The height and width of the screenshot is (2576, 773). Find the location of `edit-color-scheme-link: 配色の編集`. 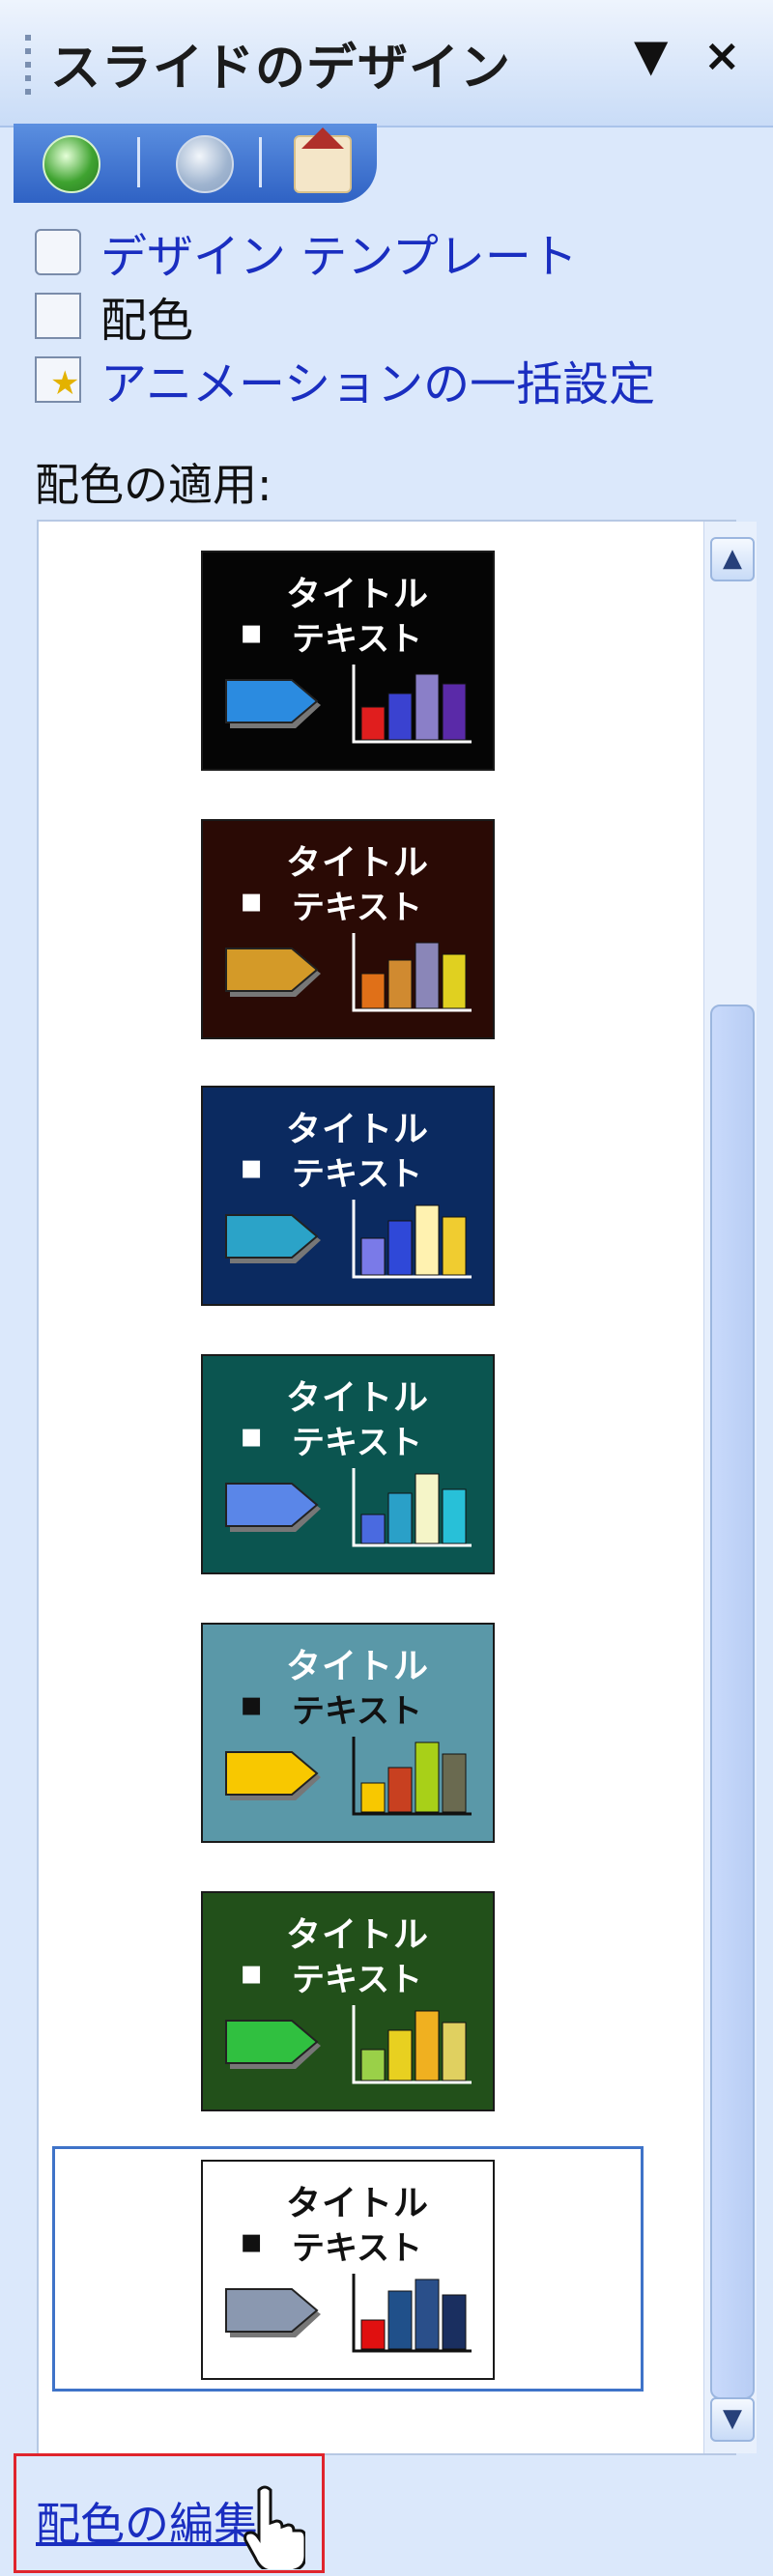

edit-color-scheme-link: 配色の編集 is located at coordinates (147, 2521).